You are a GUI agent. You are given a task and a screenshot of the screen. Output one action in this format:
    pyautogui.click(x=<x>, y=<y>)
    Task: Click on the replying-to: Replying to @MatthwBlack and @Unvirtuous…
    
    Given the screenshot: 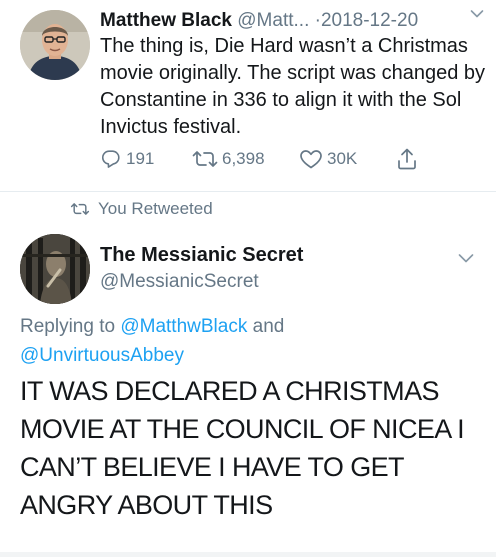 What is the action you would take?
    pyautogui.click(x=250, y=341)
    